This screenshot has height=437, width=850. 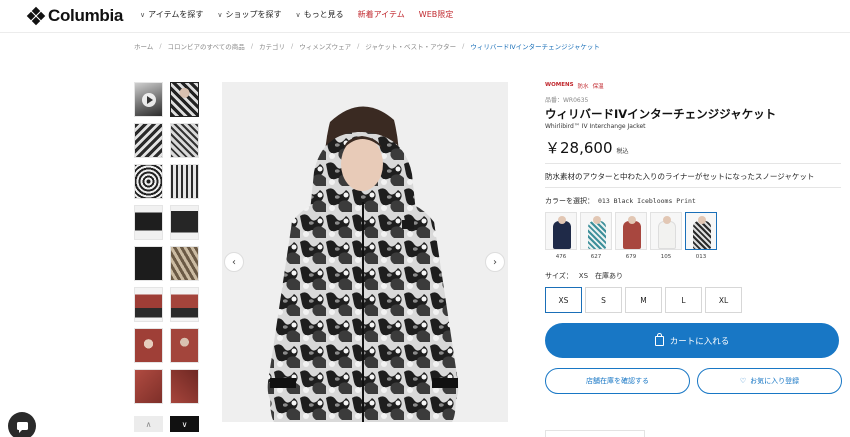 I want to click on color-swatch-105: 105, so click(x=666, y=236).